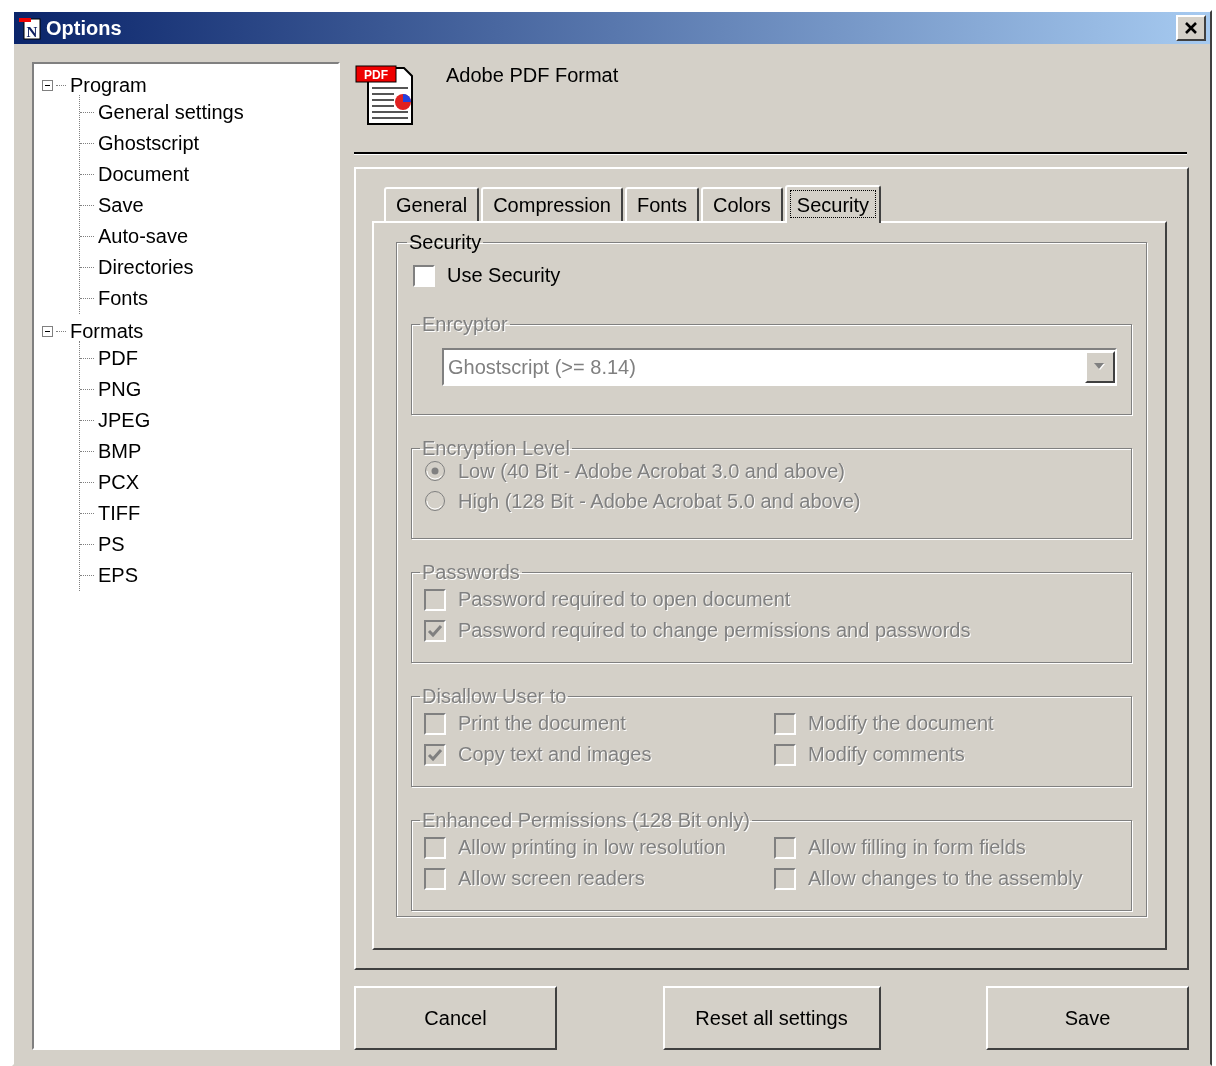 The width and height of the screenshot is (1216, 1066). Describe the element at coordinates (111, 544) in the screenshot. I see `tree-item: PS` at that location.